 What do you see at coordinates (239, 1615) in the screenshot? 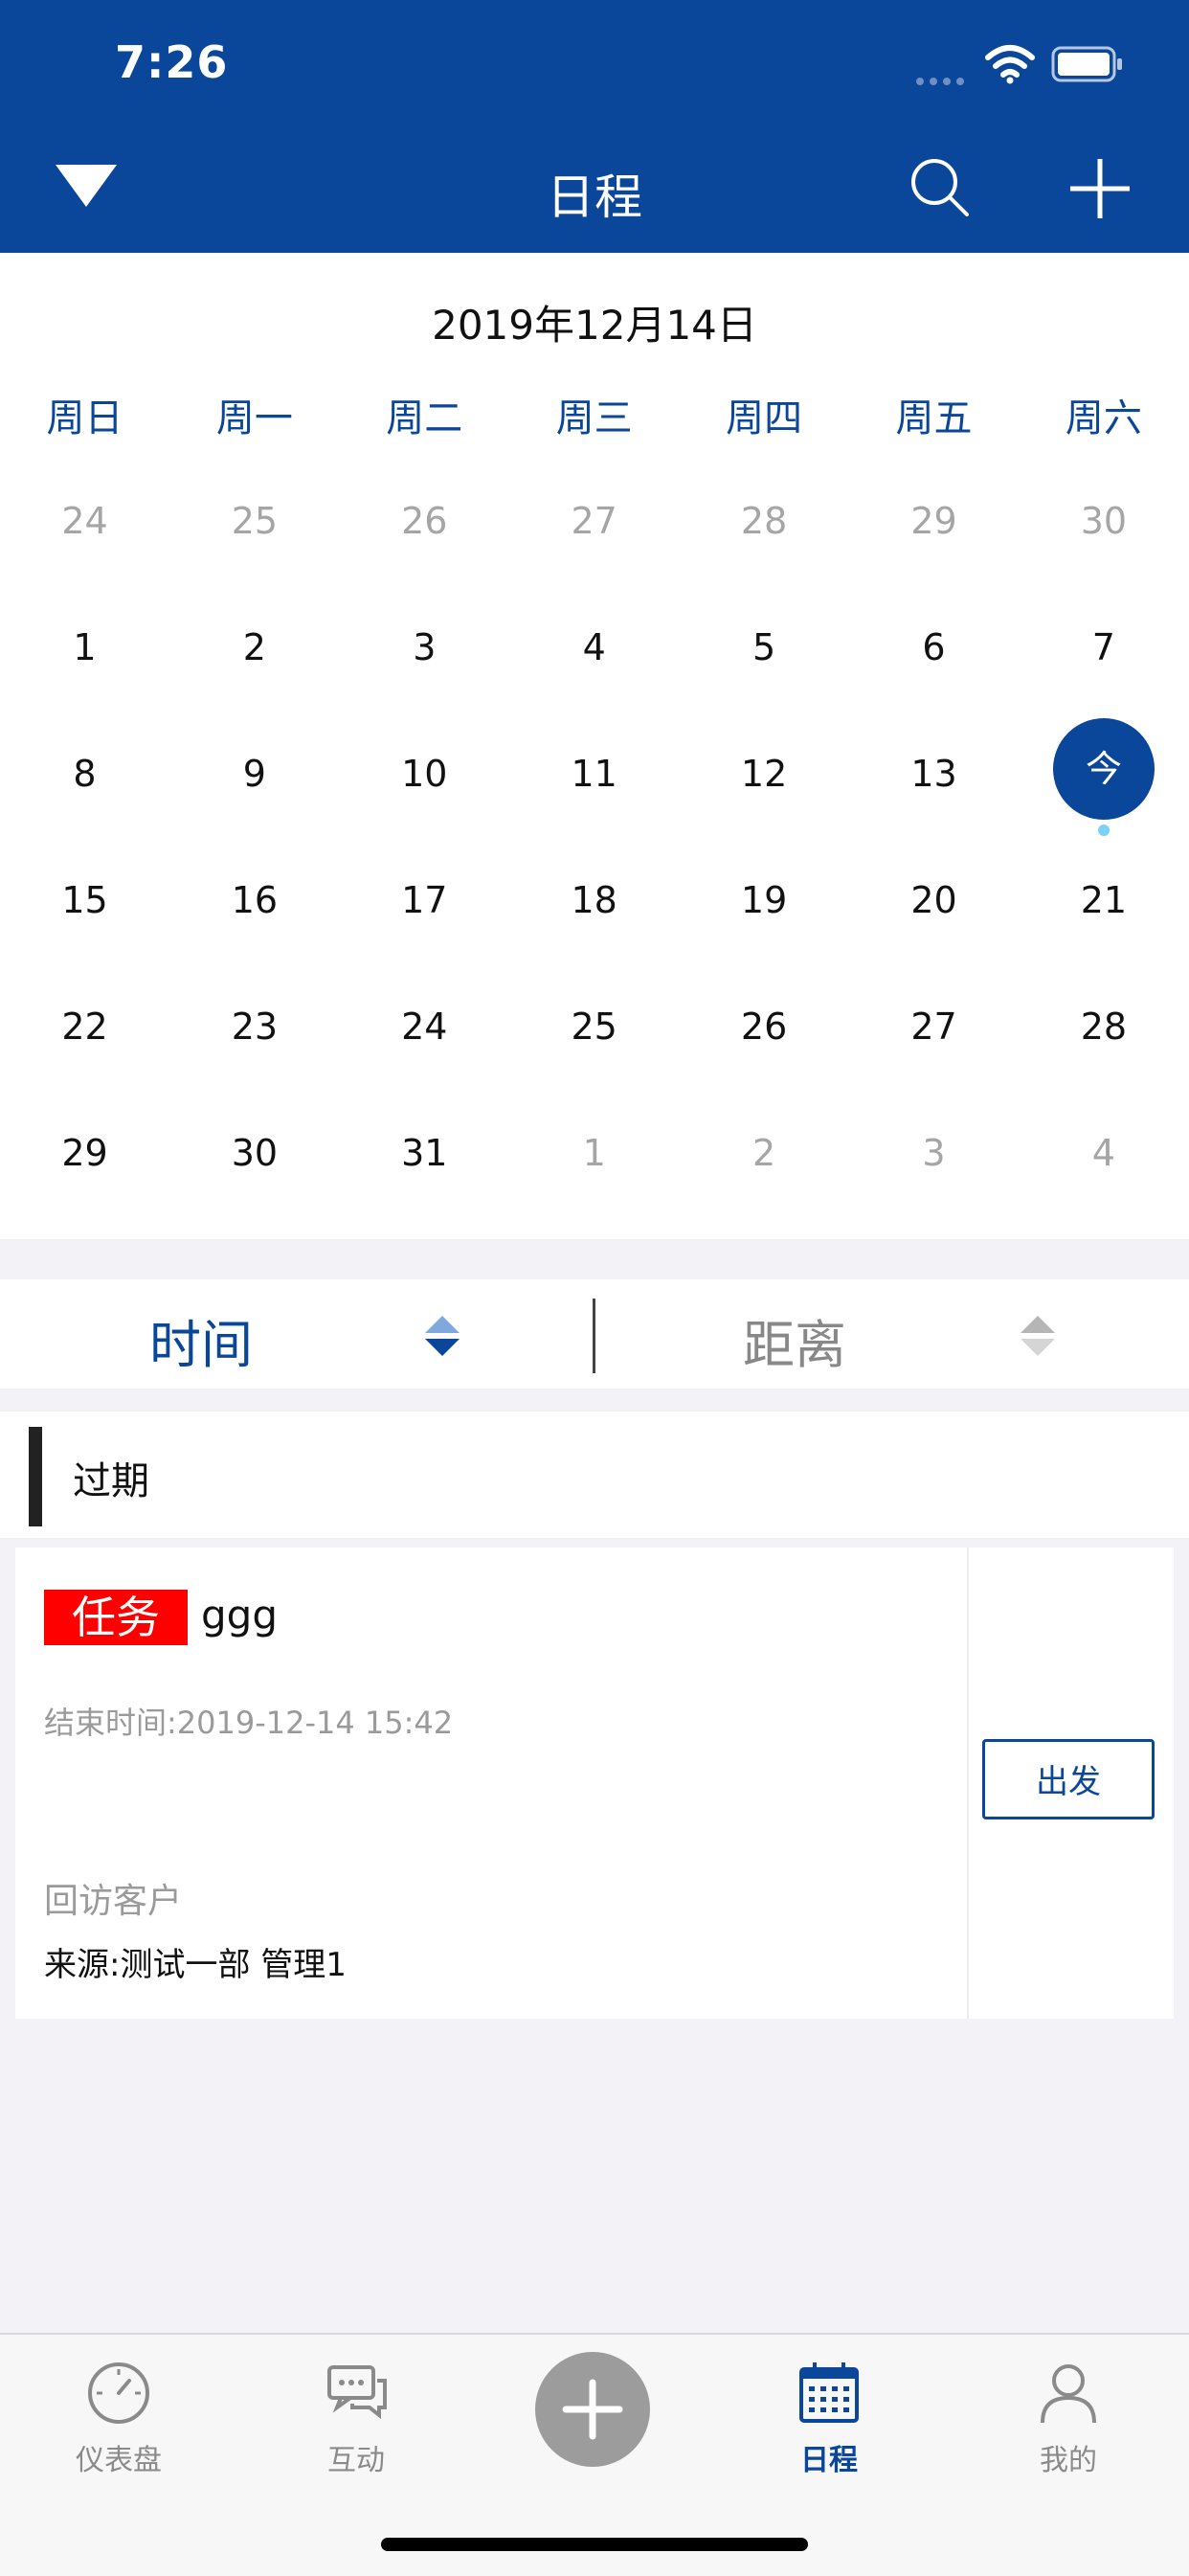
I see `task-name: ggg` at bounding box center [239, 1615].